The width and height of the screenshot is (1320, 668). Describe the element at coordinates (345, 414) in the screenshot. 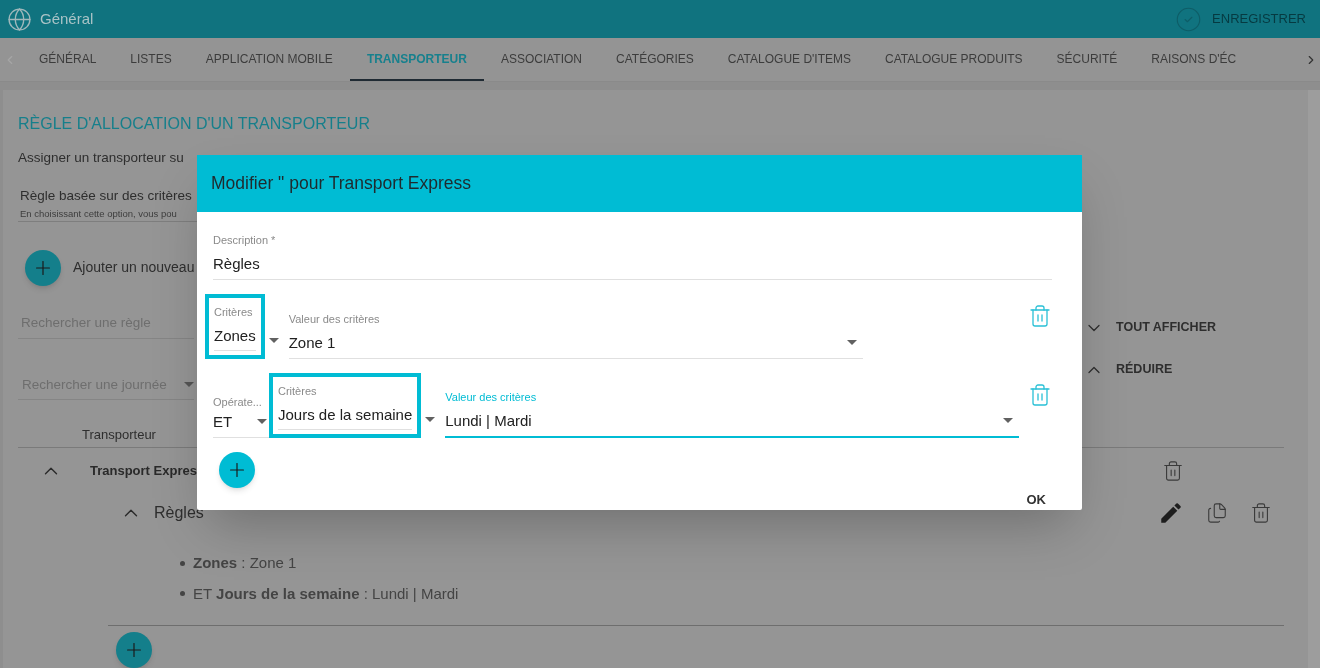

I see `field-value: Jours de la semaine` at that location.